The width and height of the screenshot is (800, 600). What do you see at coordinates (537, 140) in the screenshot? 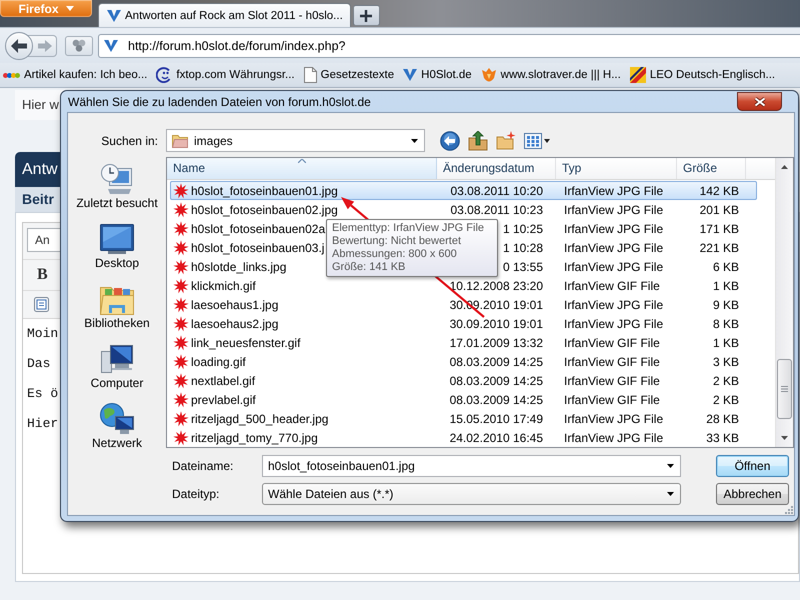
I see `view-menu-icon` at bounding box center [537, 140].